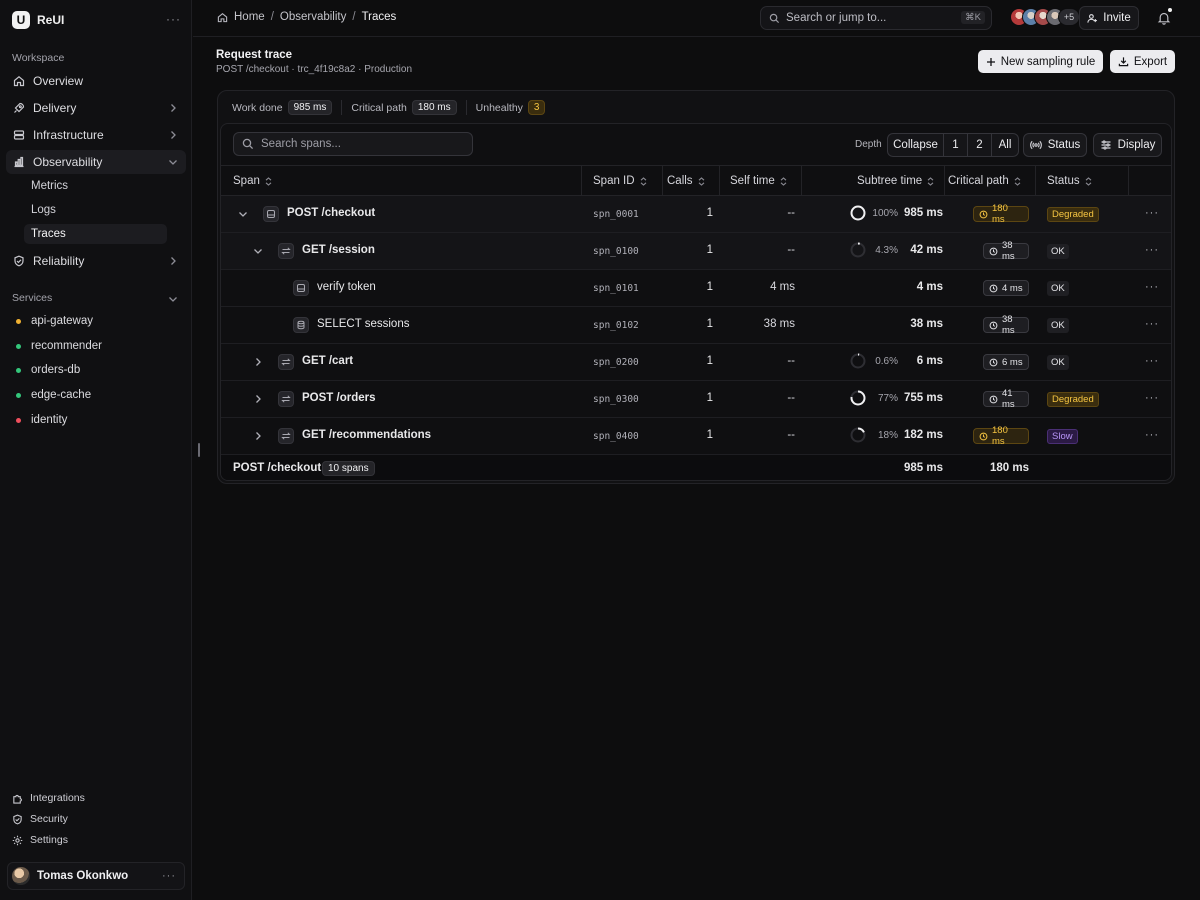 The width and height of the screenshot is (1200, 900). What do you see at coordinates (95, 186) in the screenshot?
I see `sidebar-subitem-metrics: Metrics` at bounding box center [95, 186].